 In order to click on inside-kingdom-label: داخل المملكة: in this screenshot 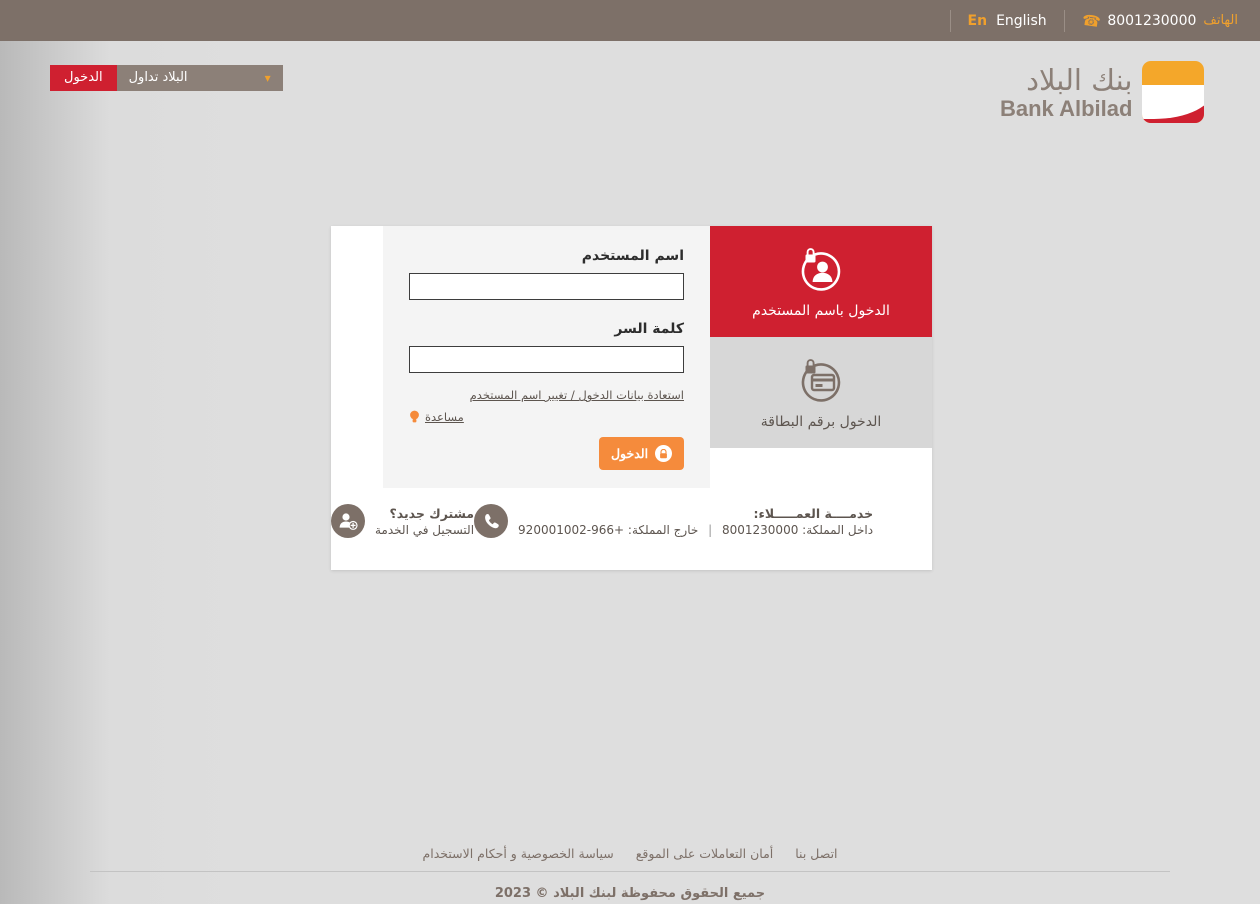, I will do `click(838, 529)`.